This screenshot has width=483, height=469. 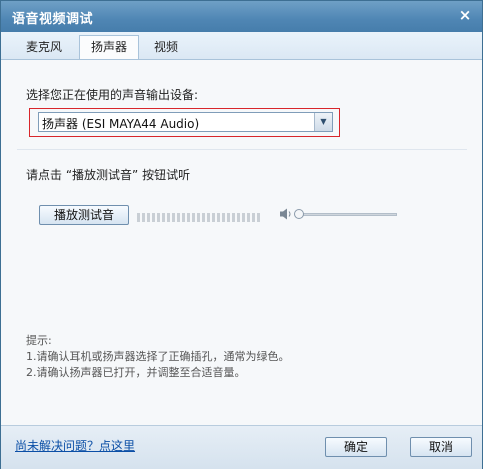 What do you see at coordinates (166, 47) in the screenshot?
I see `tab-video: 视频` at bounding box center [166, 47].